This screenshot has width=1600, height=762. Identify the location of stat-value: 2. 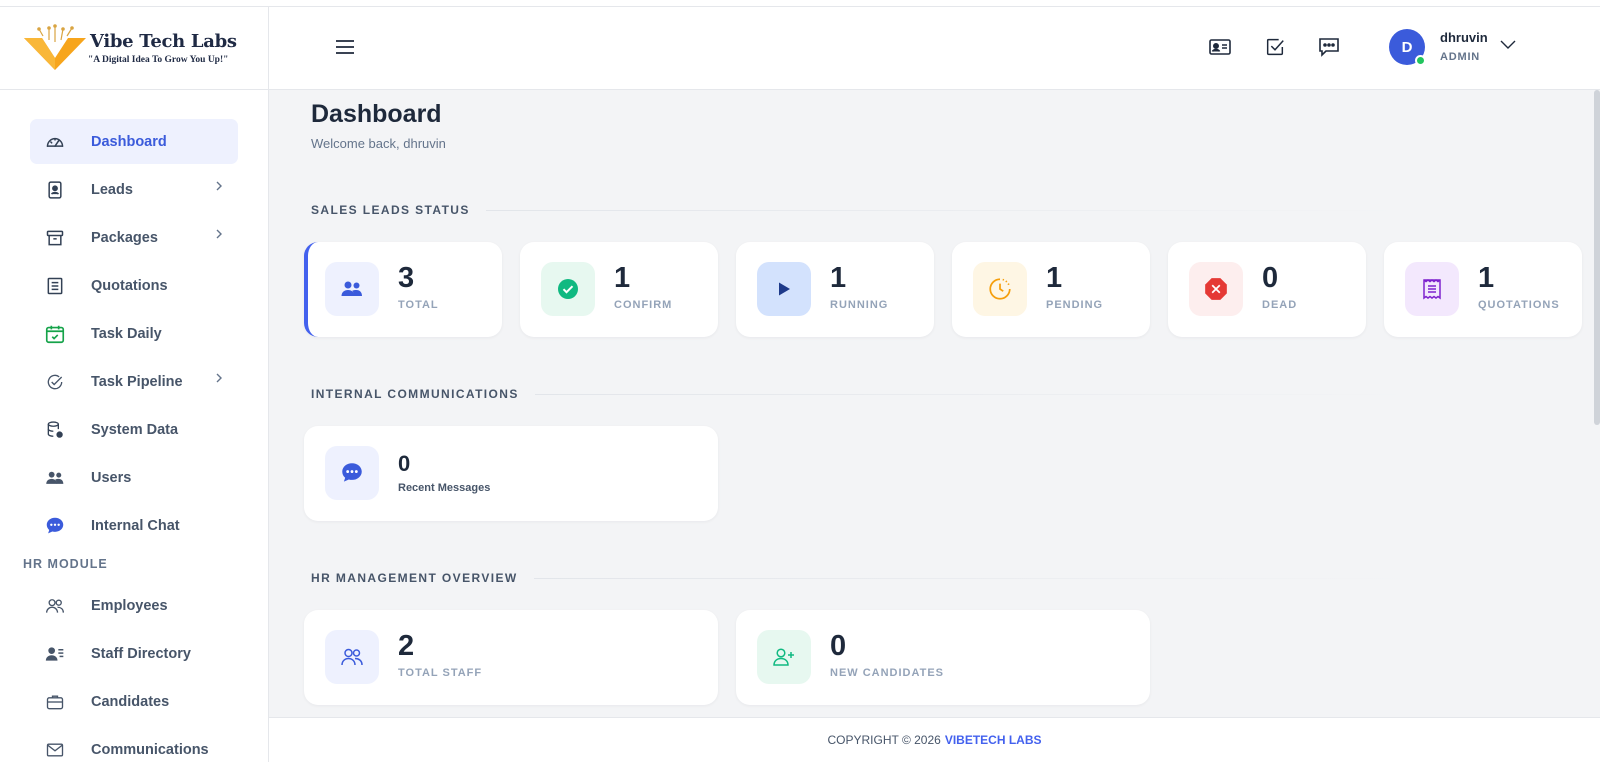
(406, 646).